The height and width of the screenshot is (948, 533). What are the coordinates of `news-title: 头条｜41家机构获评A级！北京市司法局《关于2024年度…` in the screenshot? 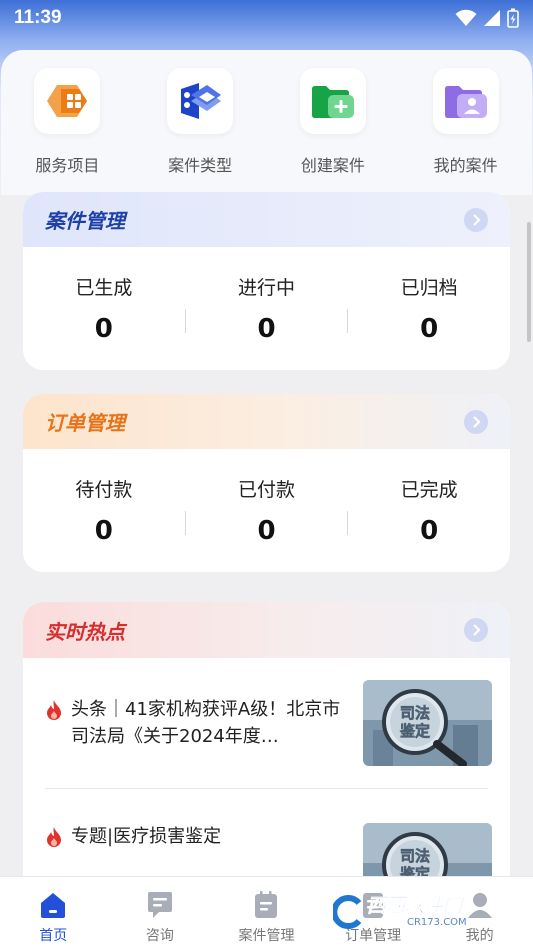 It's located at (206, 723).